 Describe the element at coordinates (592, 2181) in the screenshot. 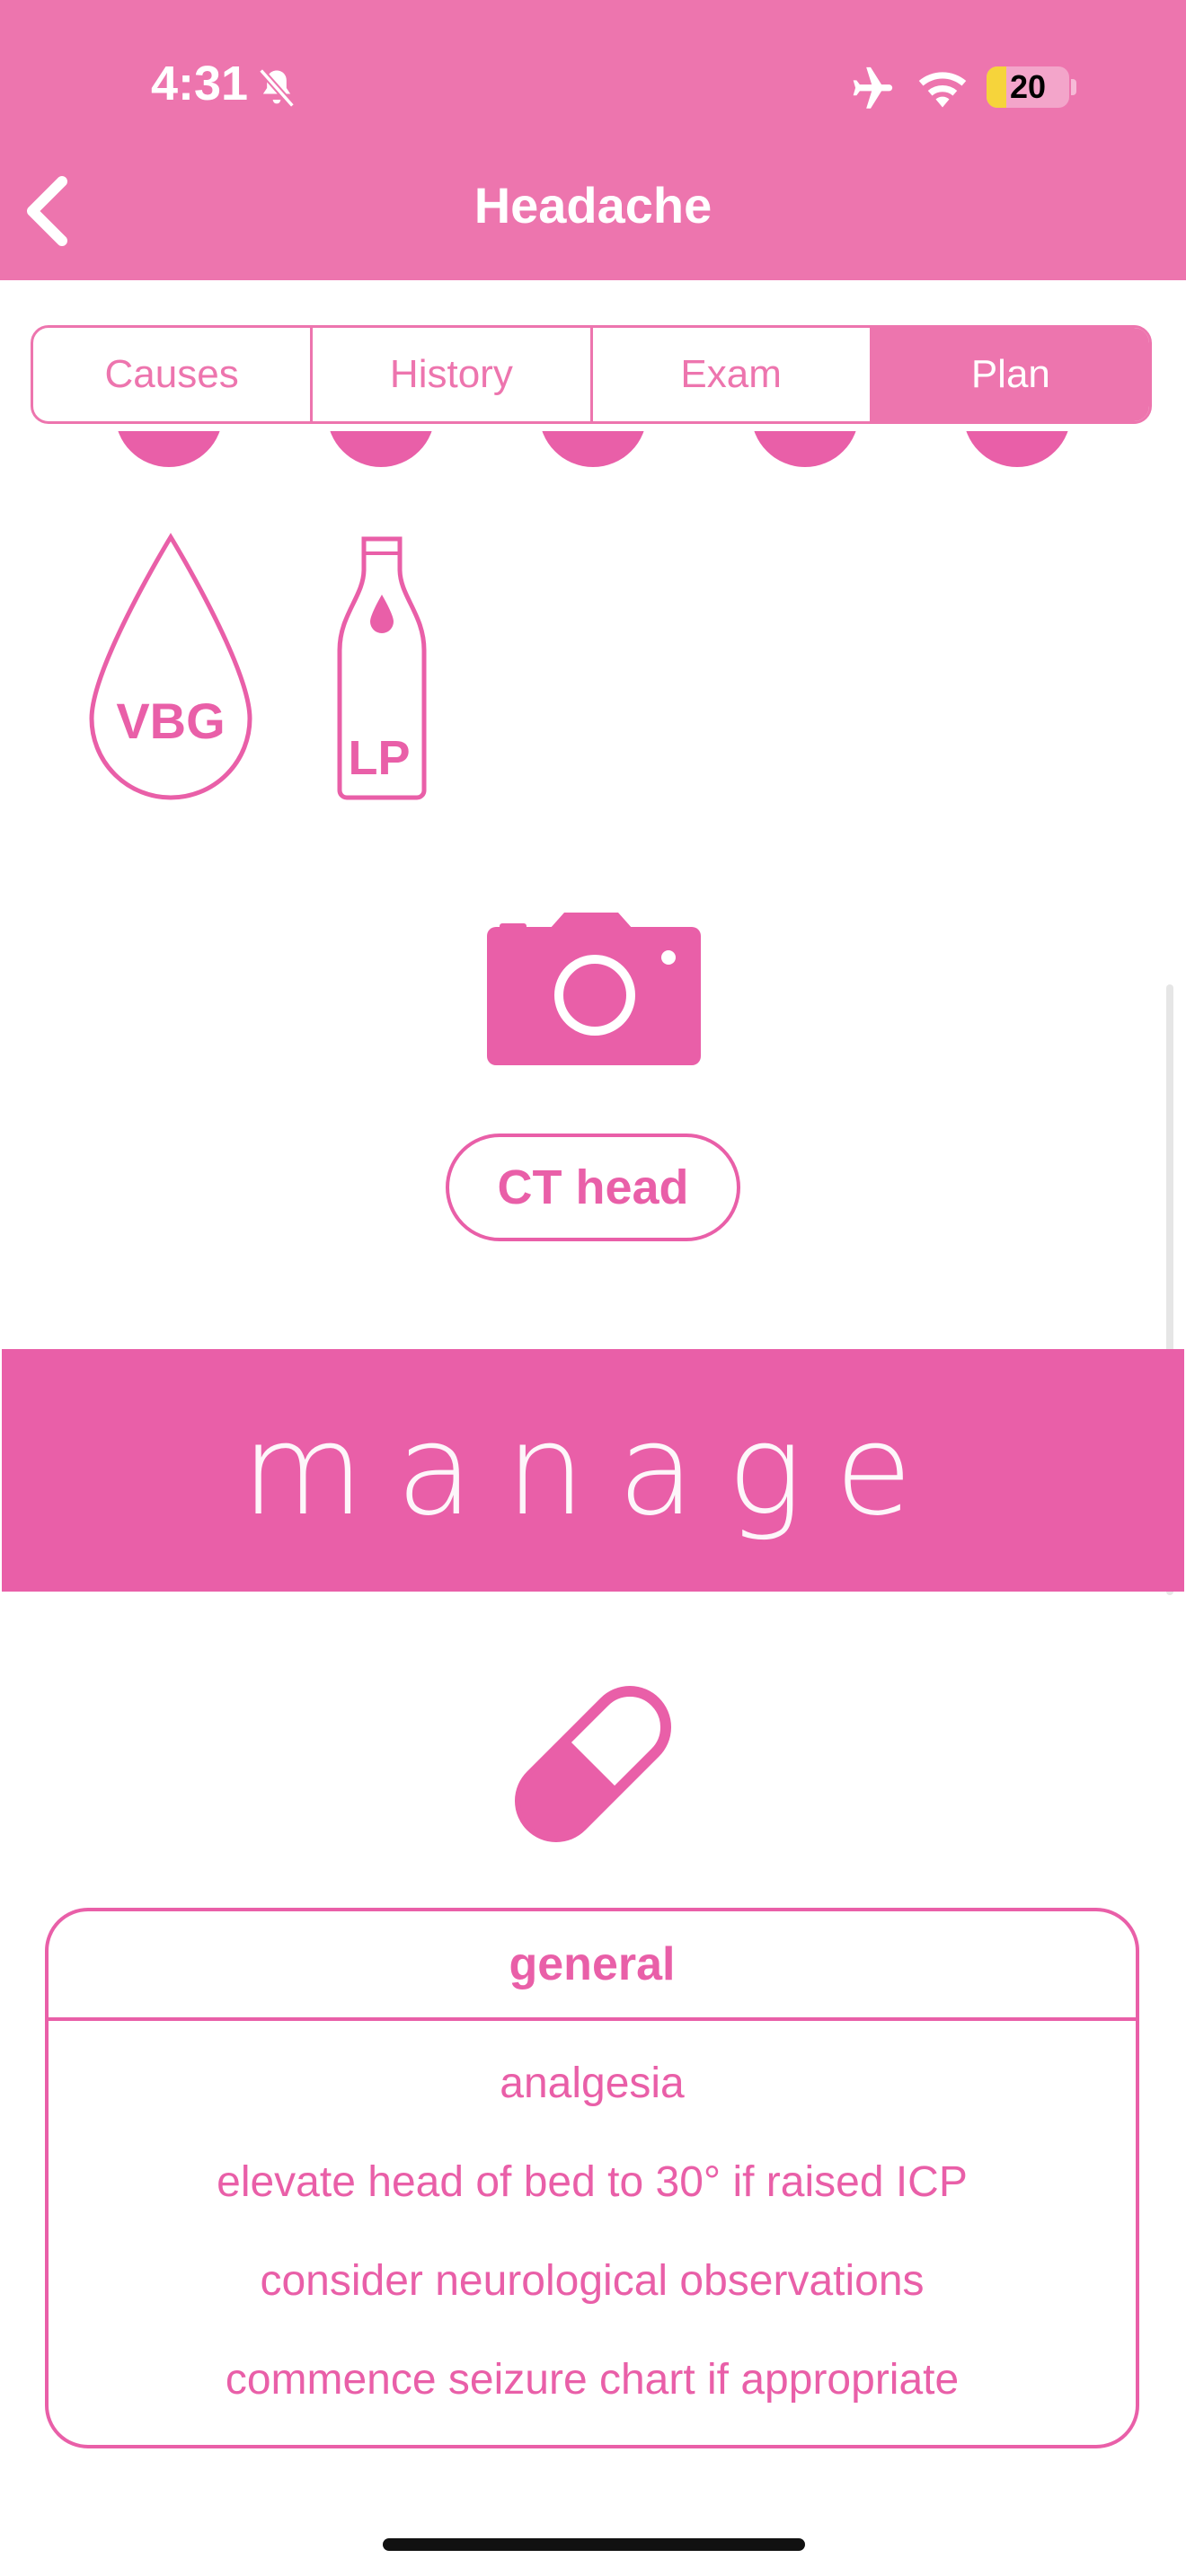

I see `list-item: elevate head of bed to 30° if raised ICP` at that location.